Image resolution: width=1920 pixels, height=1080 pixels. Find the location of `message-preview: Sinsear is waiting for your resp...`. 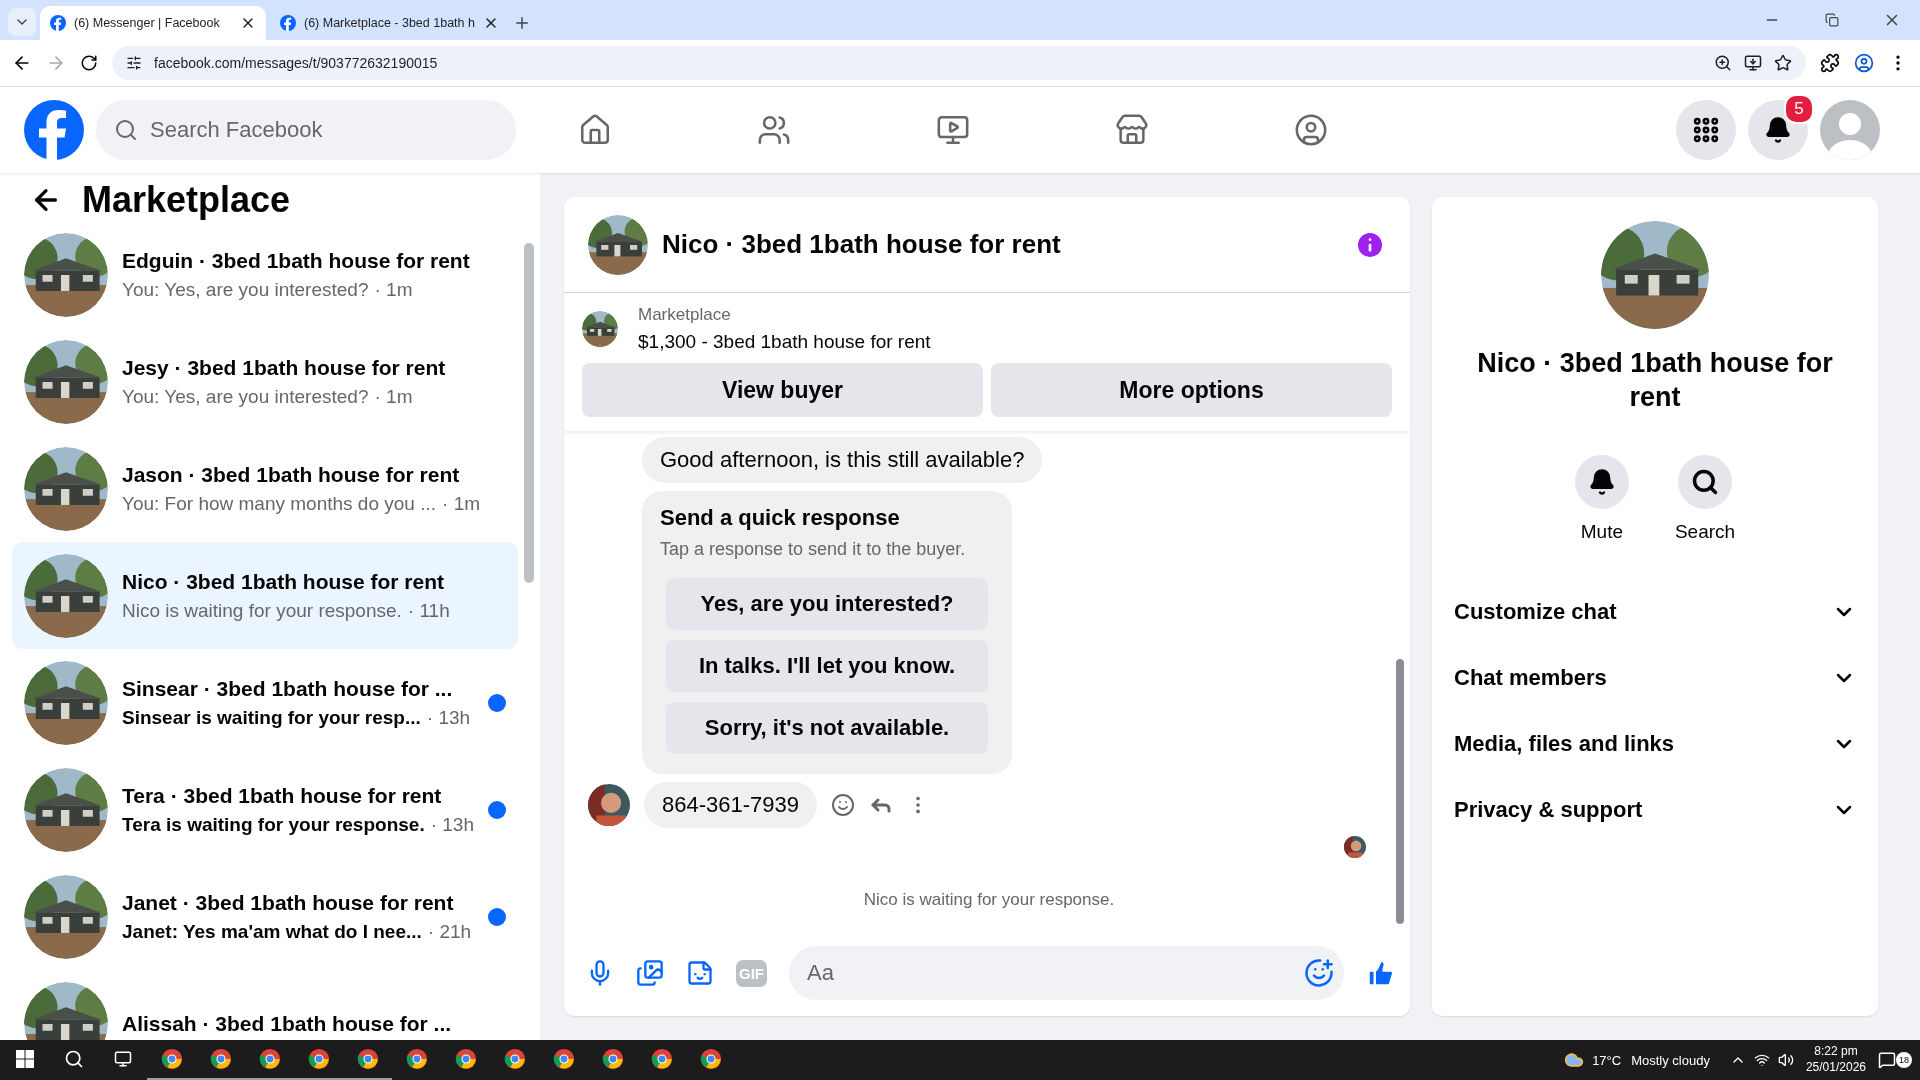

message-preview: Sinsear is waiting for your resp... is located at coordinates (271, 717).